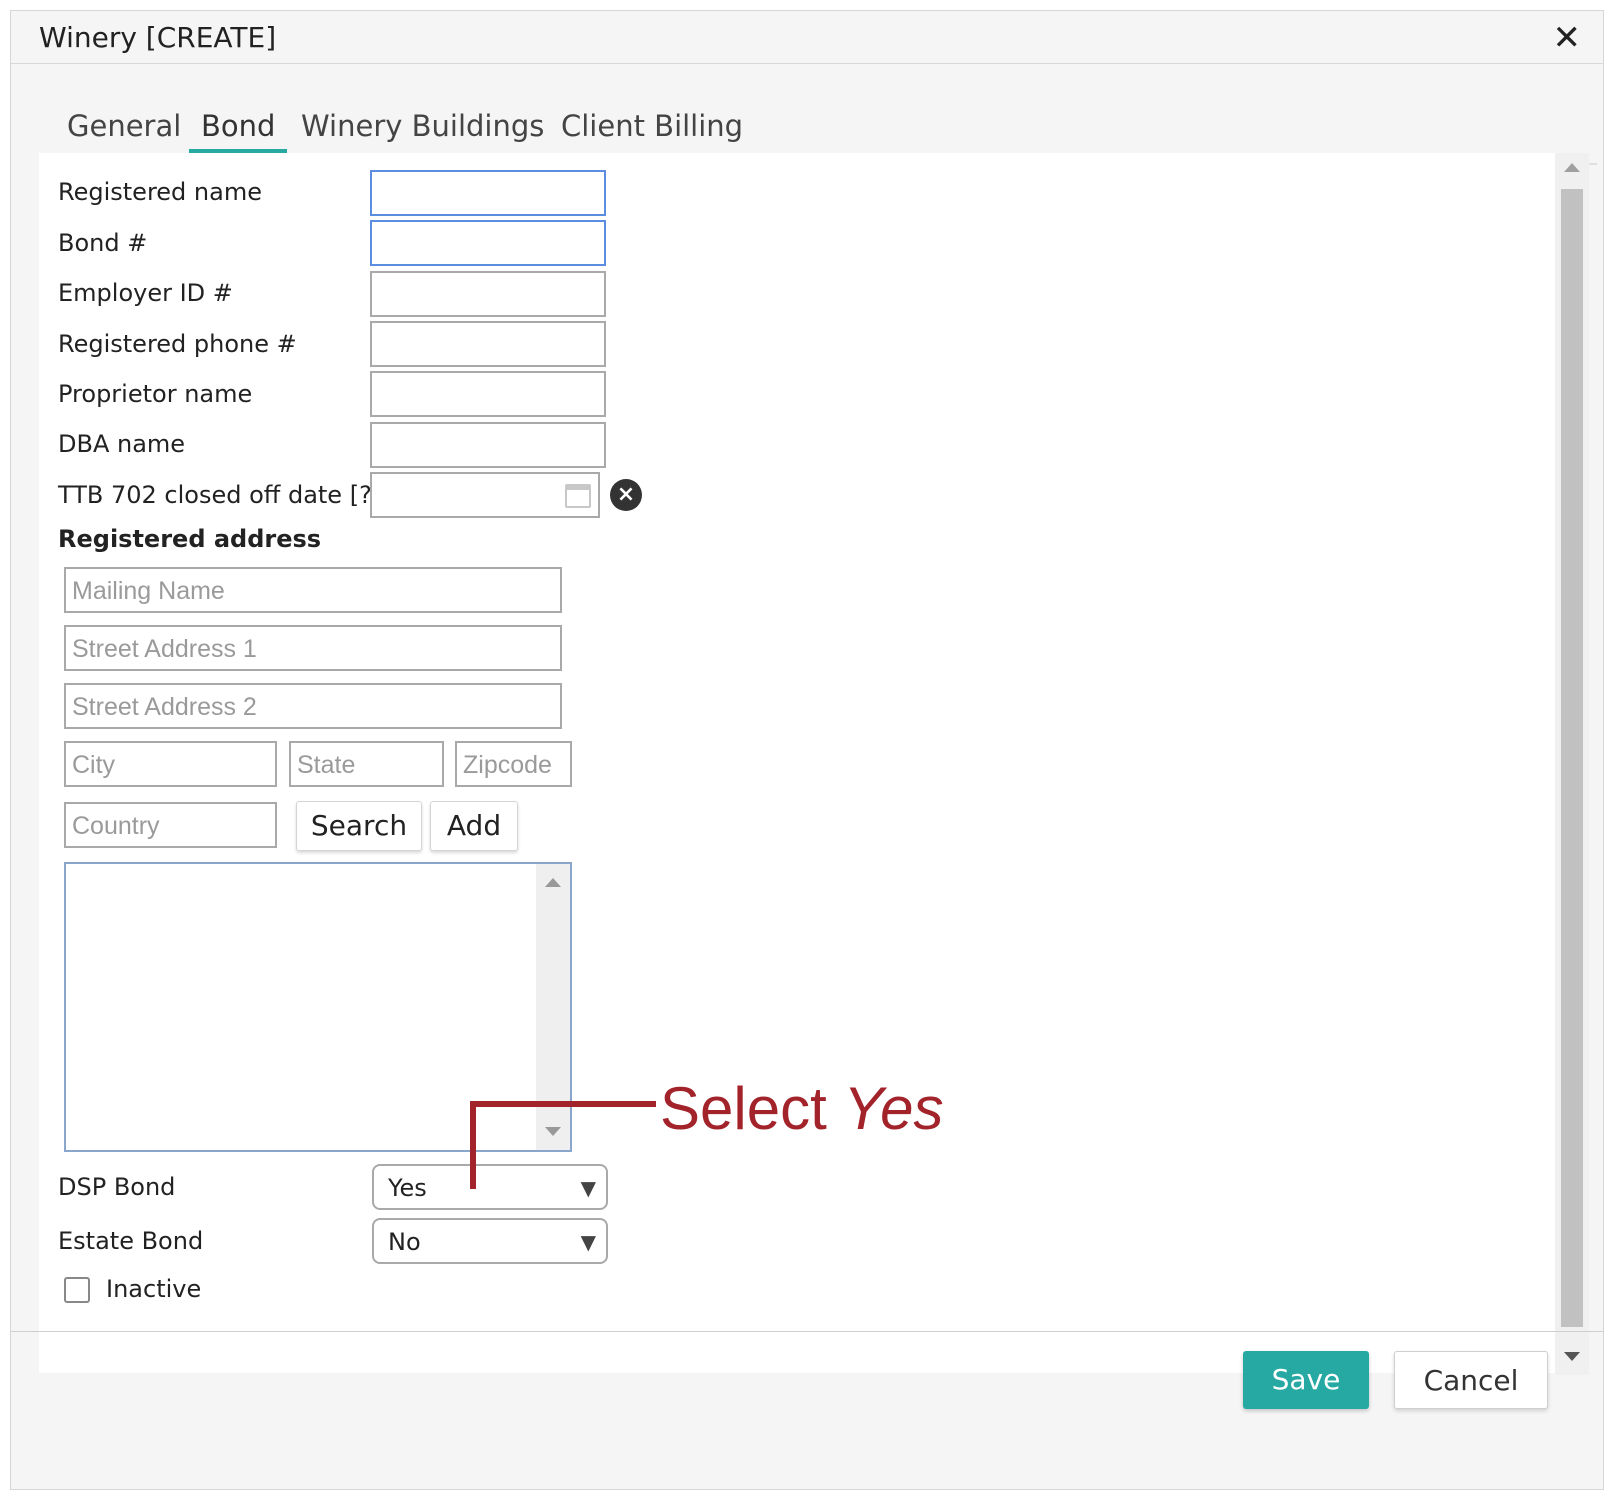 This screenshot has width=1618, height=1503. I want to click on scroll-up-icon, so click(1572, 167).